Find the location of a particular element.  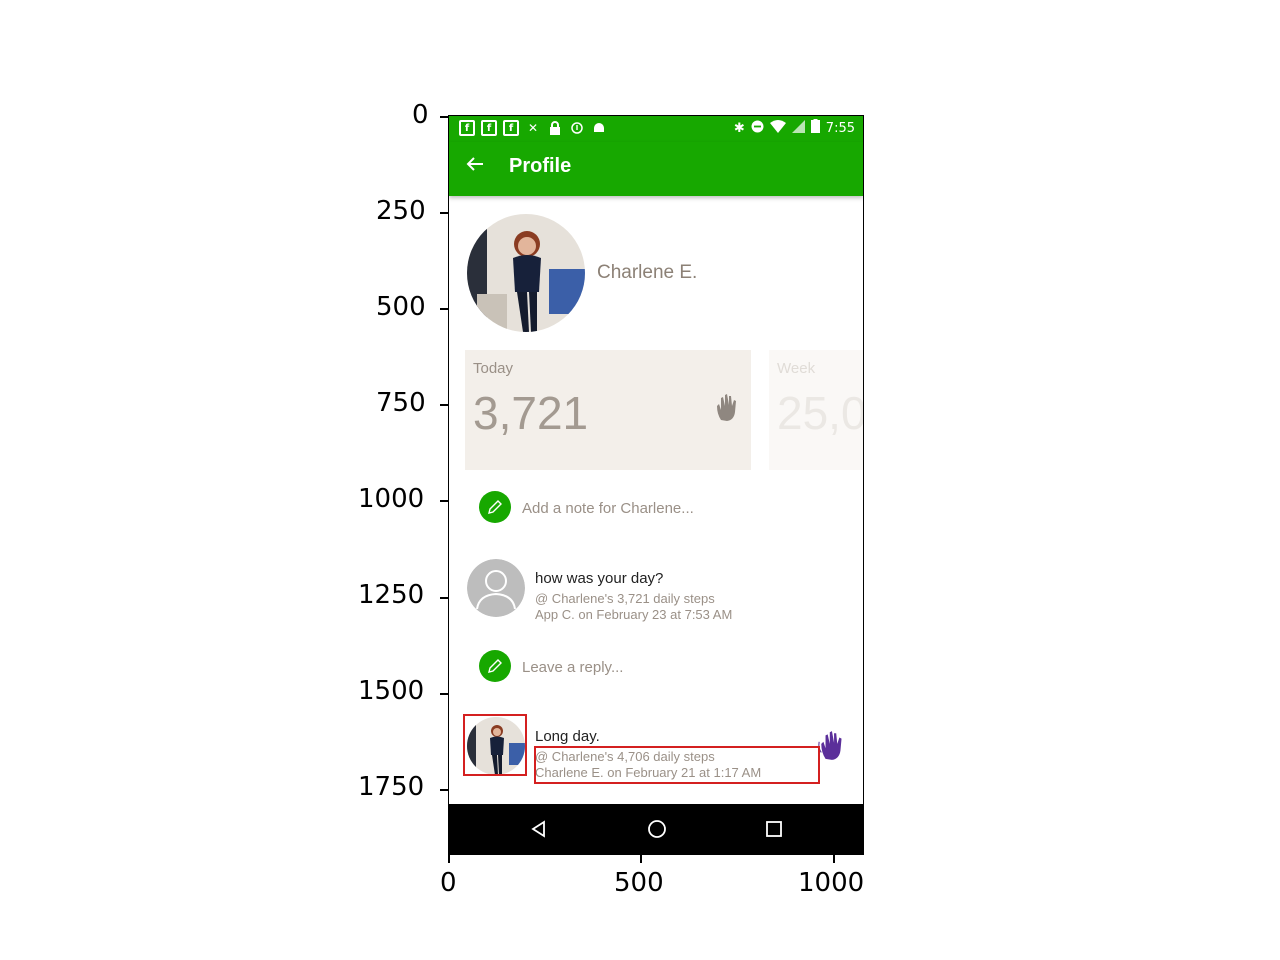

tools-icon: ✕ is located at coordinates (533, 128).